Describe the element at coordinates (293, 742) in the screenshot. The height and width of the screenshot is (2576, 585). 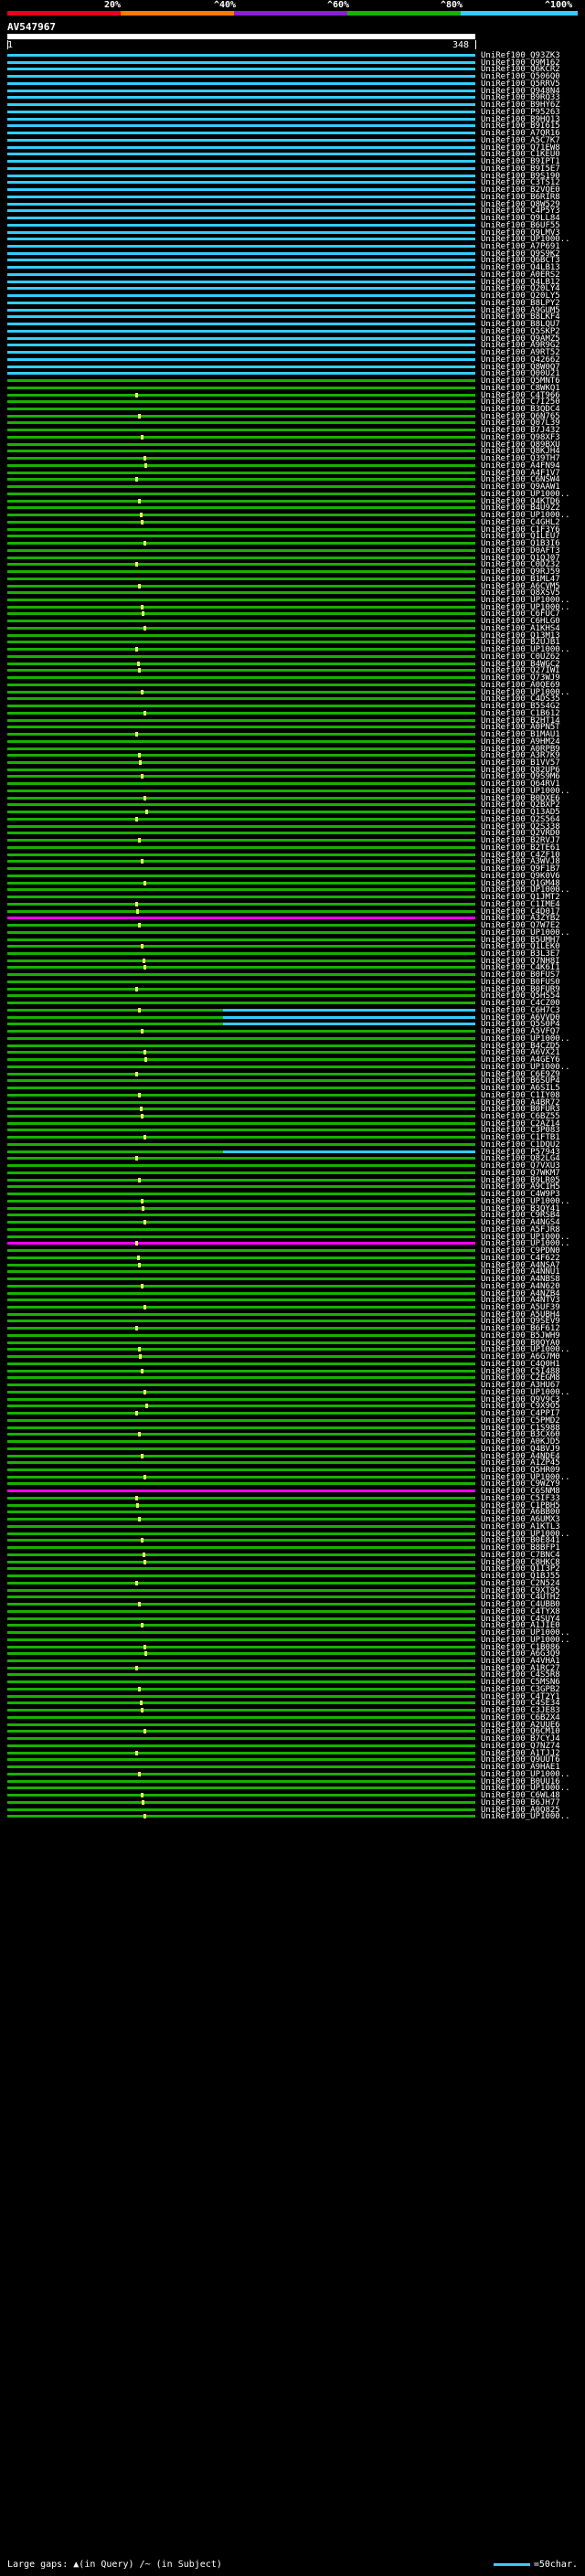
I see `hit-row: UniRef100_A9HM24` at that location.